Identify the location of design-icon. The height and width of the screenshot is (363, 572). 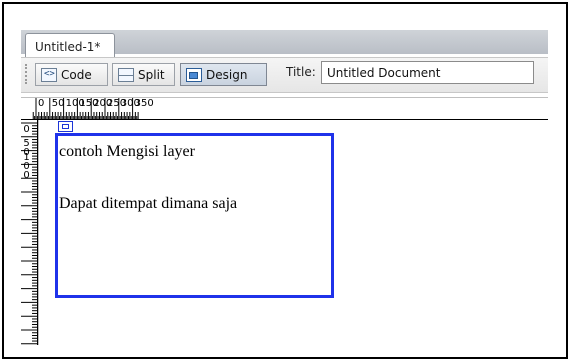
(194, 74).